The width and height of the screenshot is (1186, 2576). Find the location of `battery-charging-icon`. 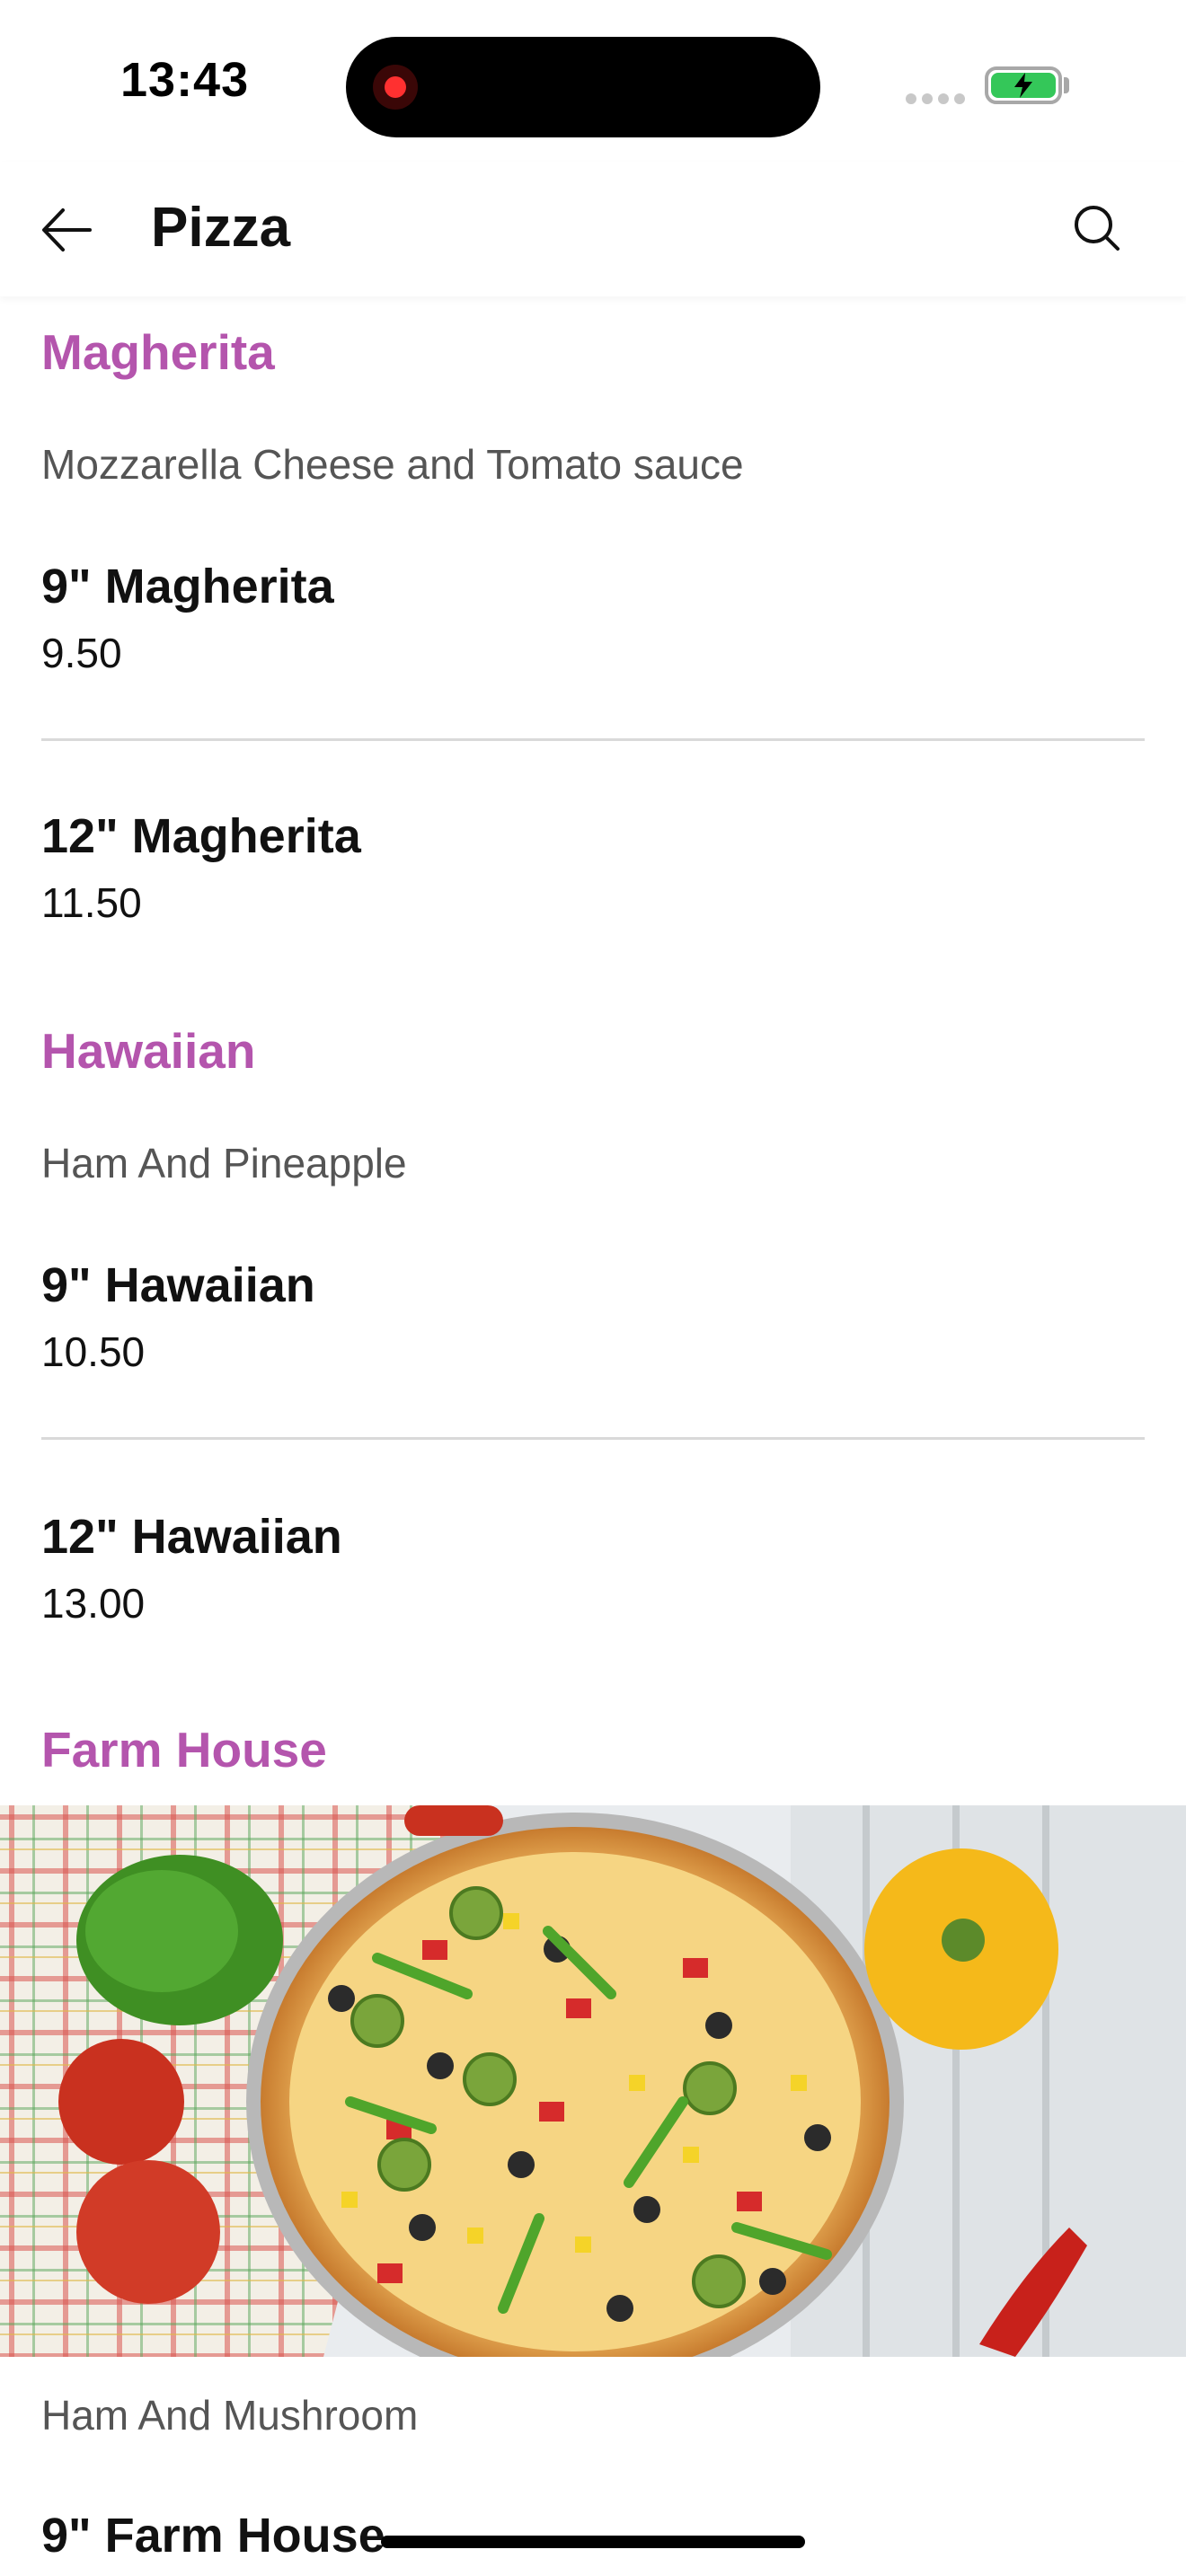

battery-charging-icon is located at coordinates (1023, 85).